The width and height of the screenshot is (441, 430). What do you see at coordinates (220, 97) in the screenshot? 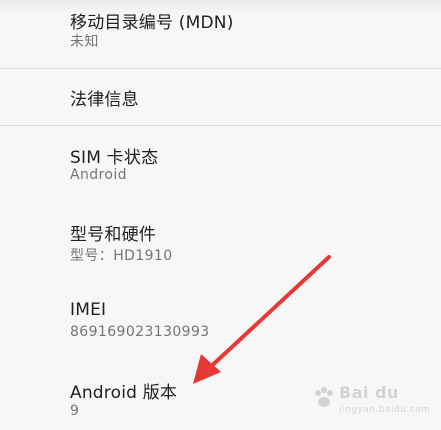
I see `settings-item-legal-info: 法律信息` at bounding box center [220, 97].